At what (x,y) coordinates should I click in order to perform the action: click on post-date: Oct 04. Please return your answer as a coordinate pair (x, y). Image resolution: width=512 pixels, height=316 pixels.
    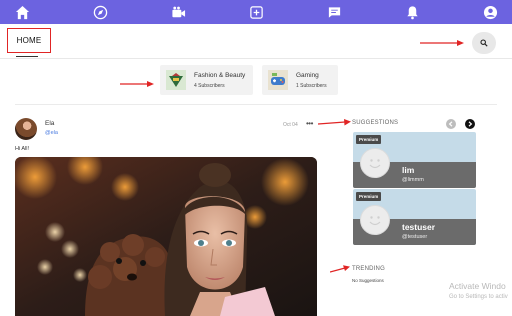
    Looking at the image, I should click on (290, 125).